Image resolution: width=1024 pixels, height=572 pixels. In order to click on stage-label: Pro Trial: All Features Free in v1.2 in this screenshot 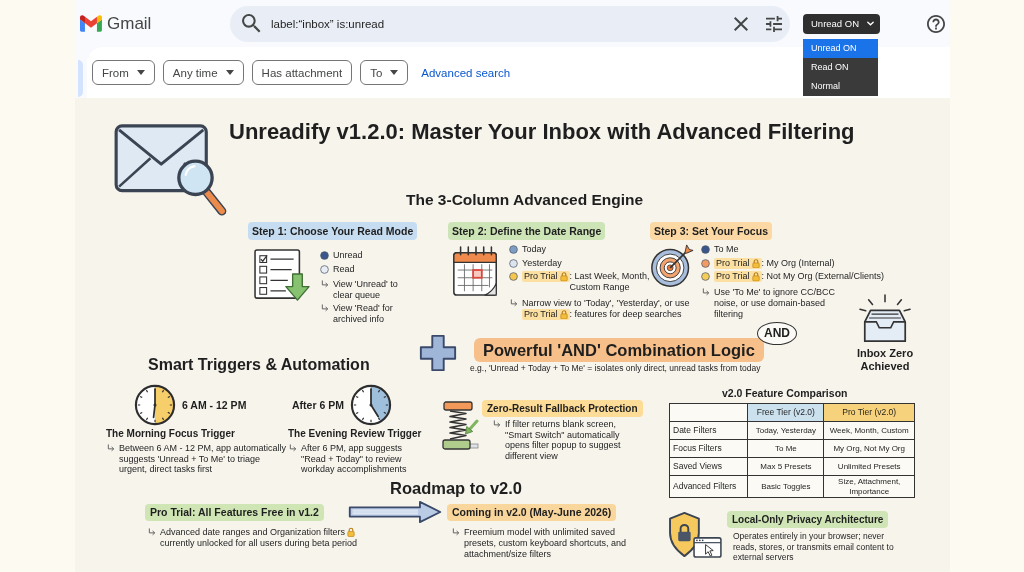, I will do `click(234, 512)`.